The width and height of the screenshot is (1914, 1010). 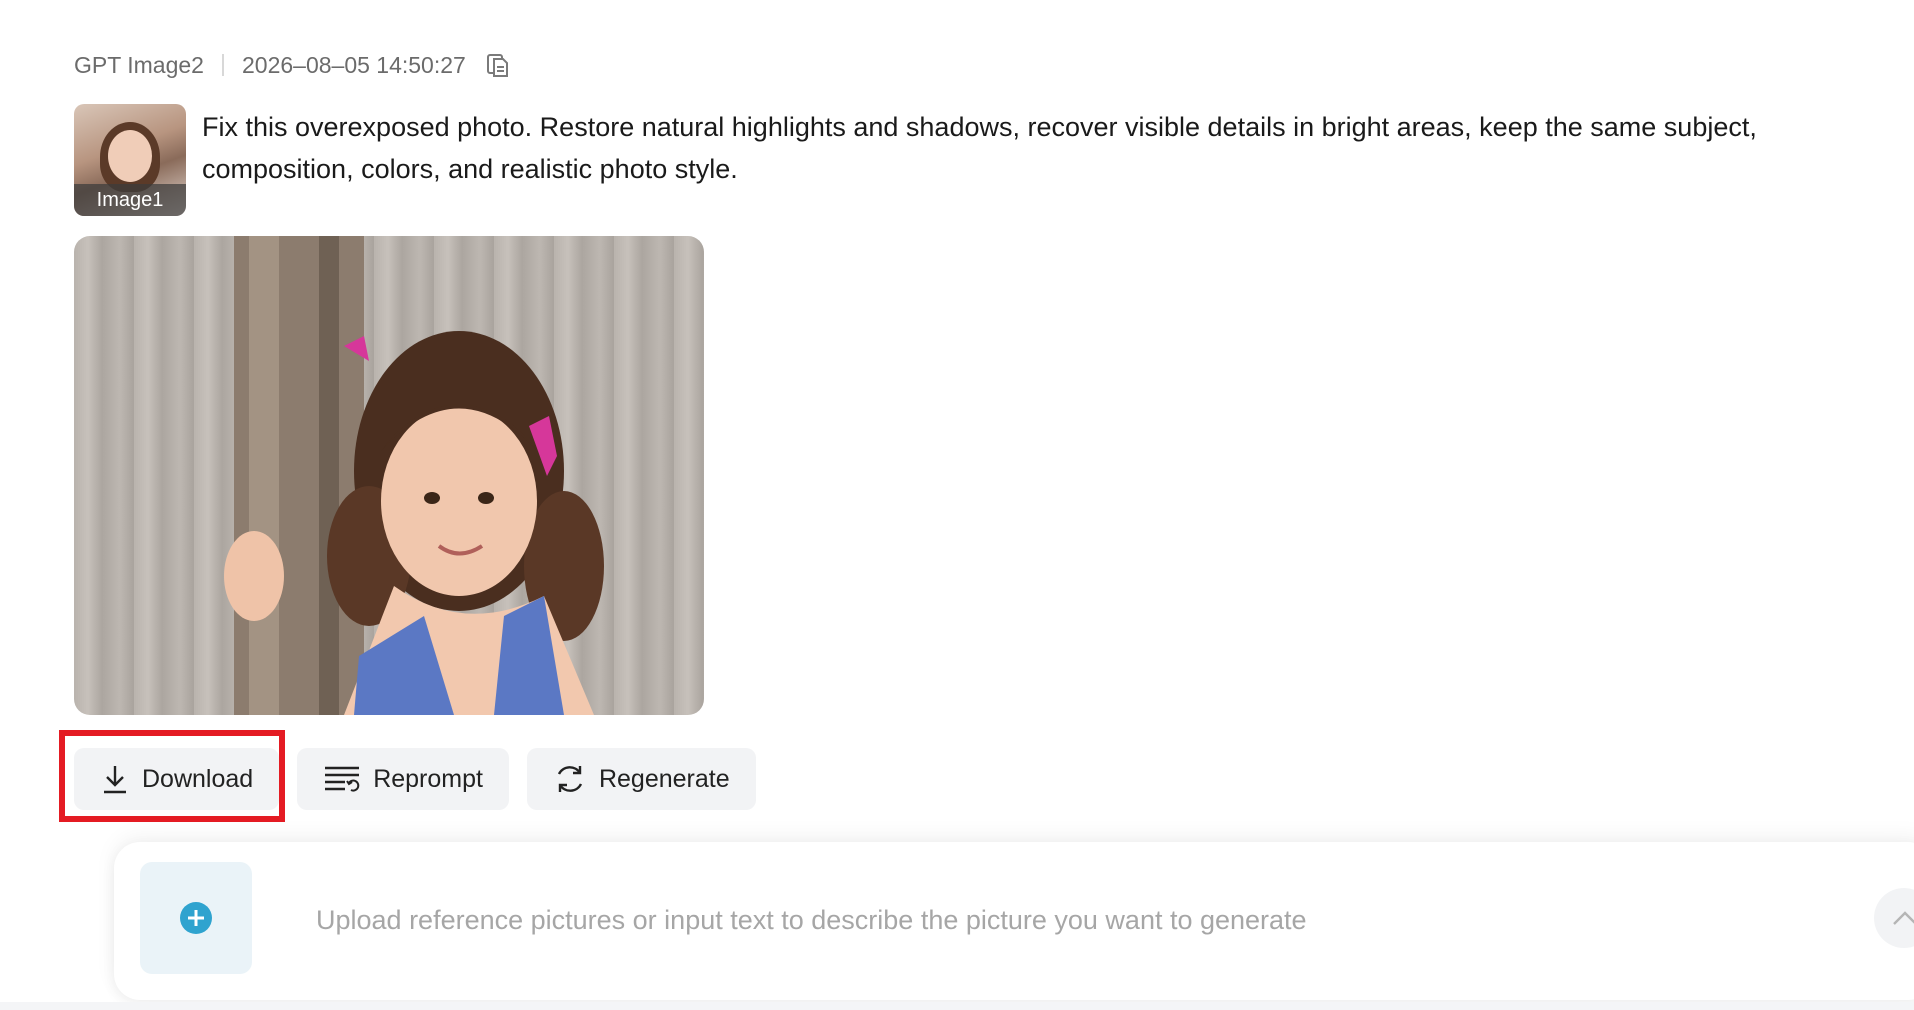 I want to click on bottom-divider, so click(x=957, y=1006).